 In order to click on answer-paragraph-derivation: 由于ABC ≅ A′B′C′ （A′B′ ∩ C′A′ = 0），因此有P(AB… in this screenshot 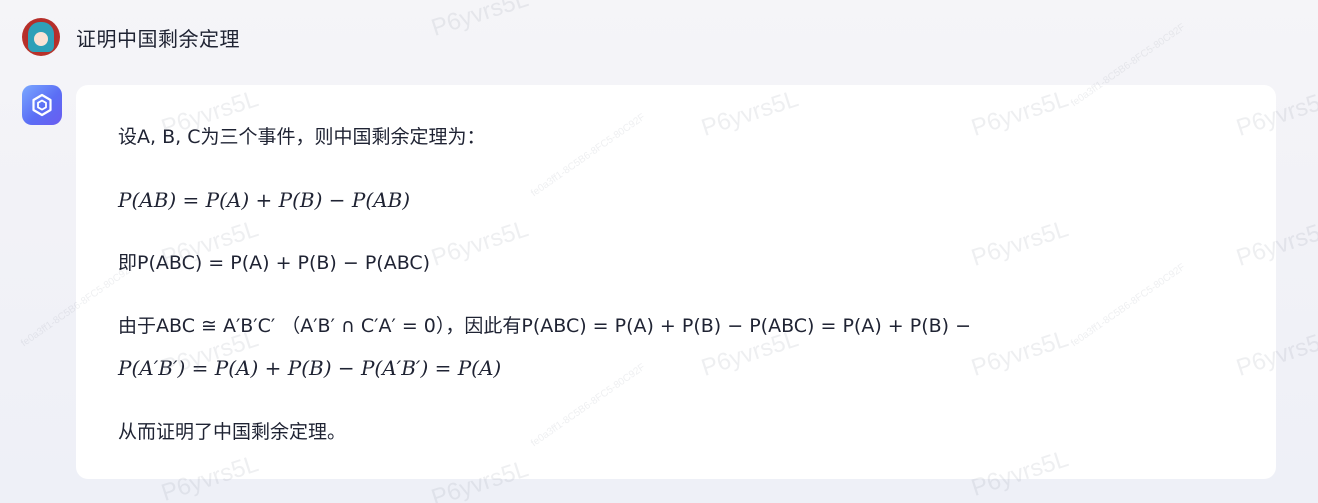, I will do `click(545, 326)`.